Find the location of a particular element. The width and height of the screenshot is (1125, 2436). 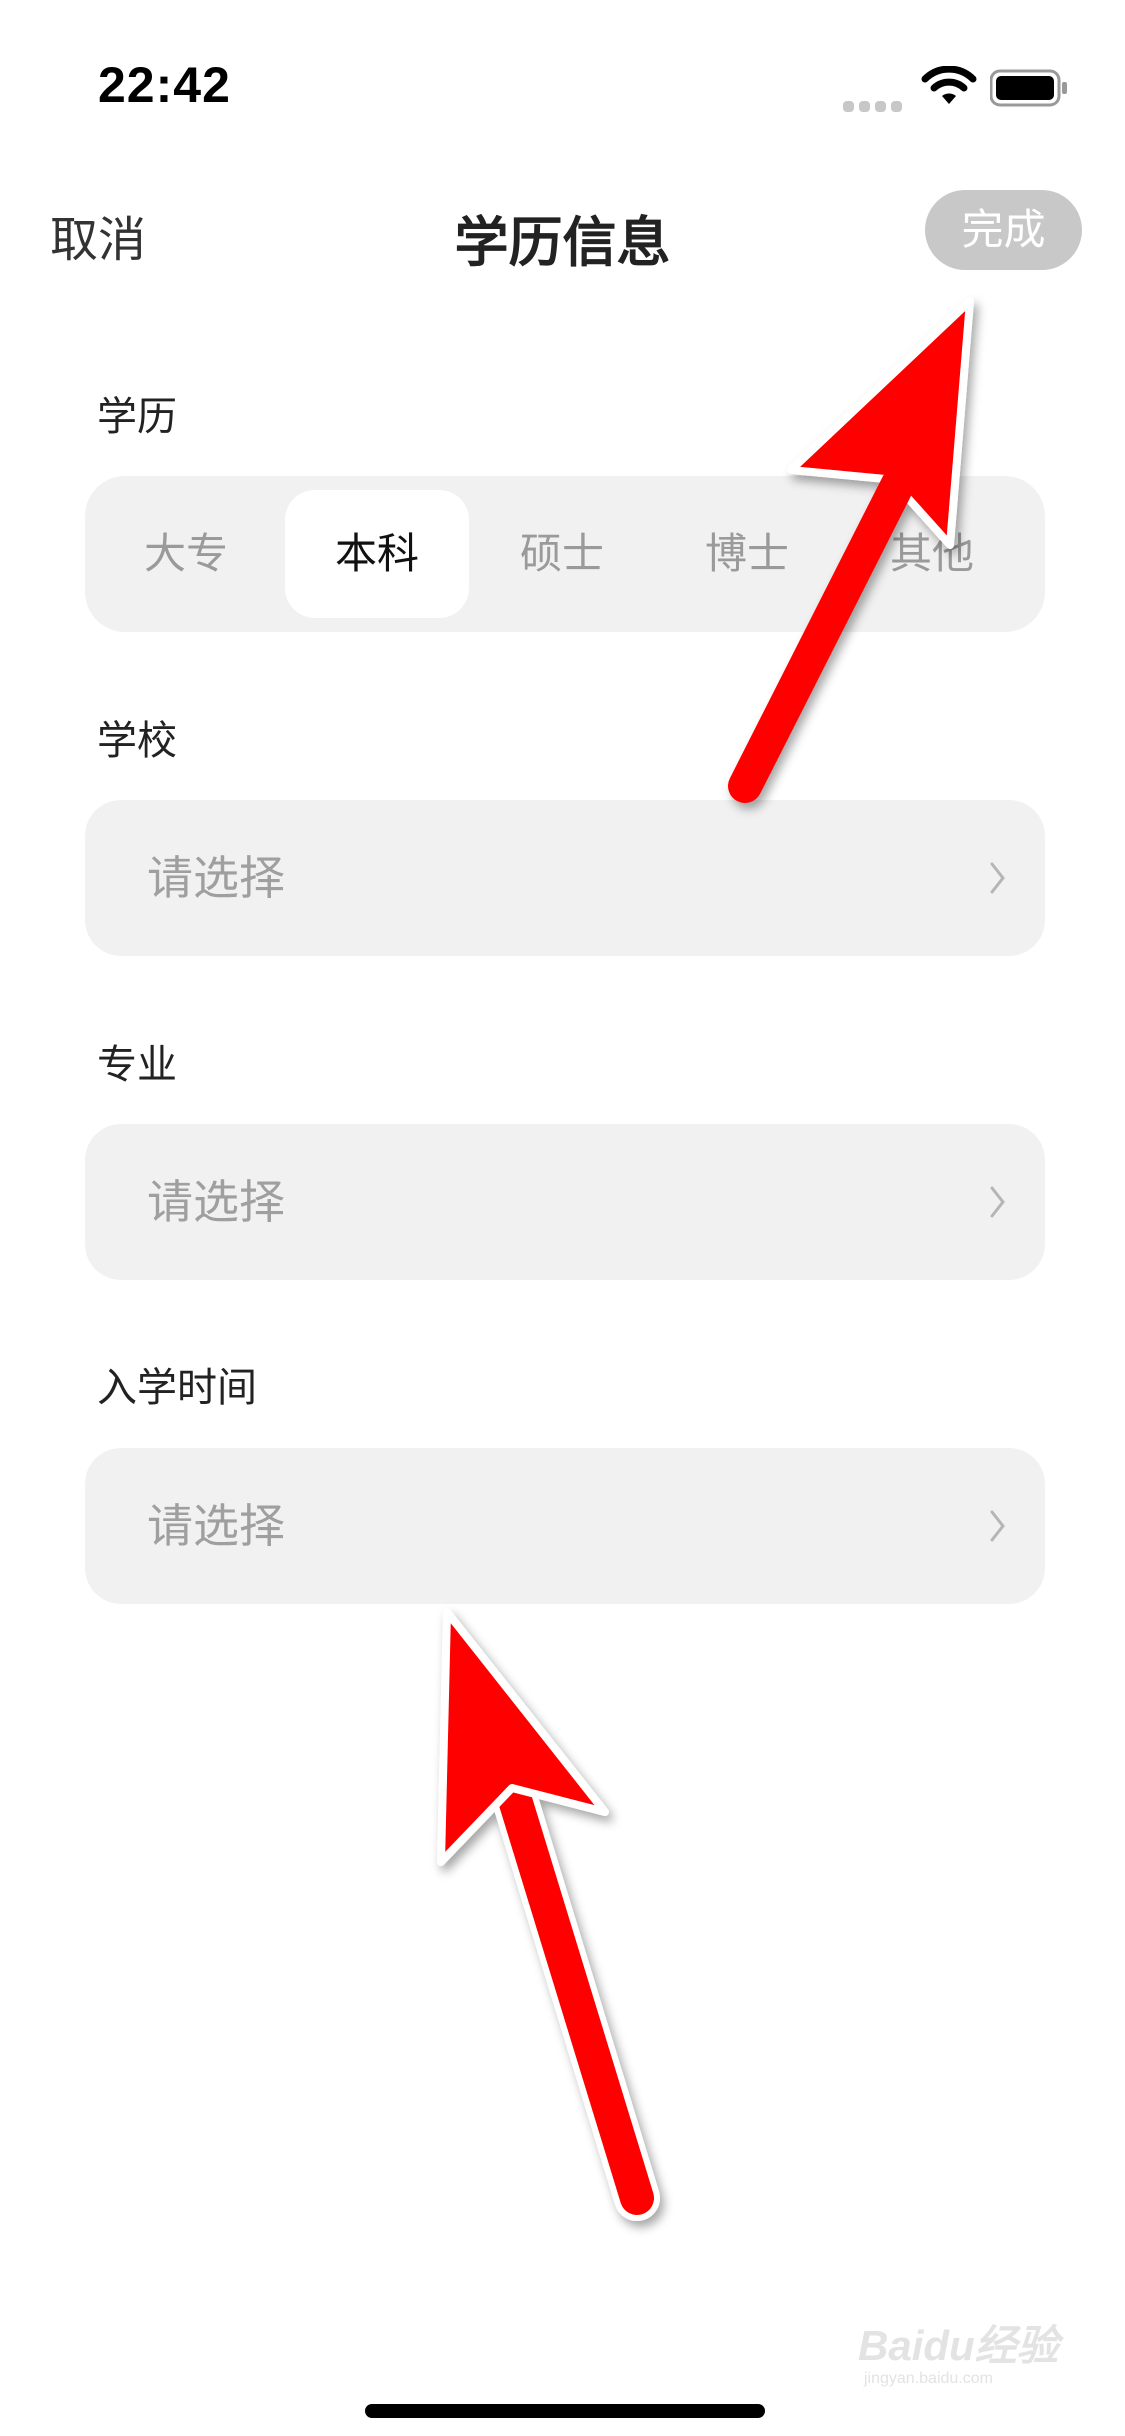

enrollment-placeholder: 请选择 is located at coordinates (216, 1526).